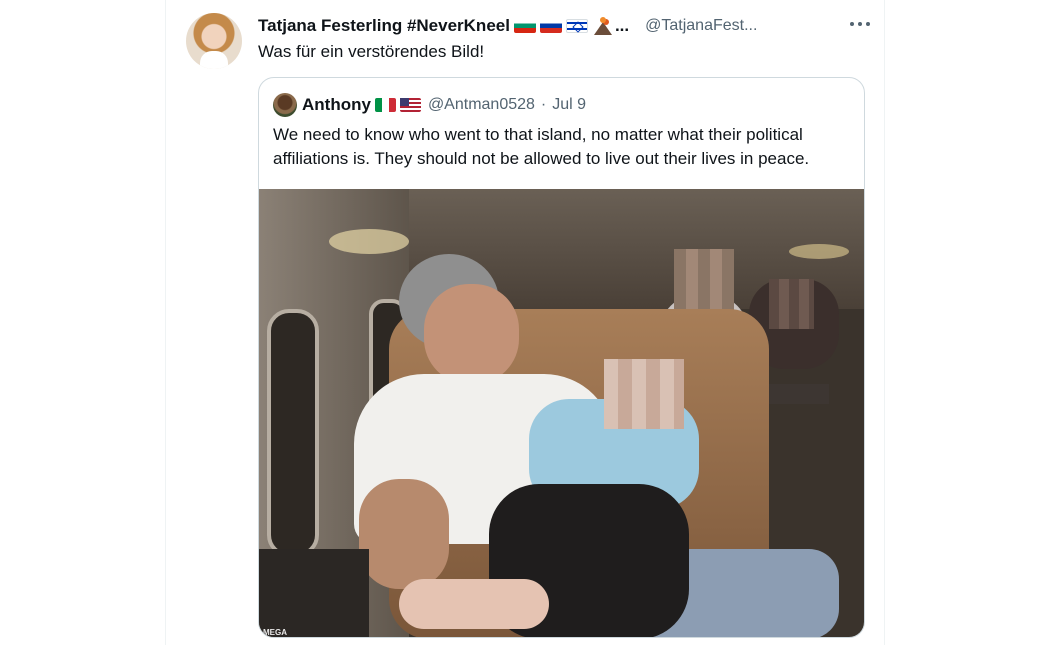  What do you see at coordinates (404, 534) in the screenshot?
I see `photo-man-arm` at bounding box center [404, 534].